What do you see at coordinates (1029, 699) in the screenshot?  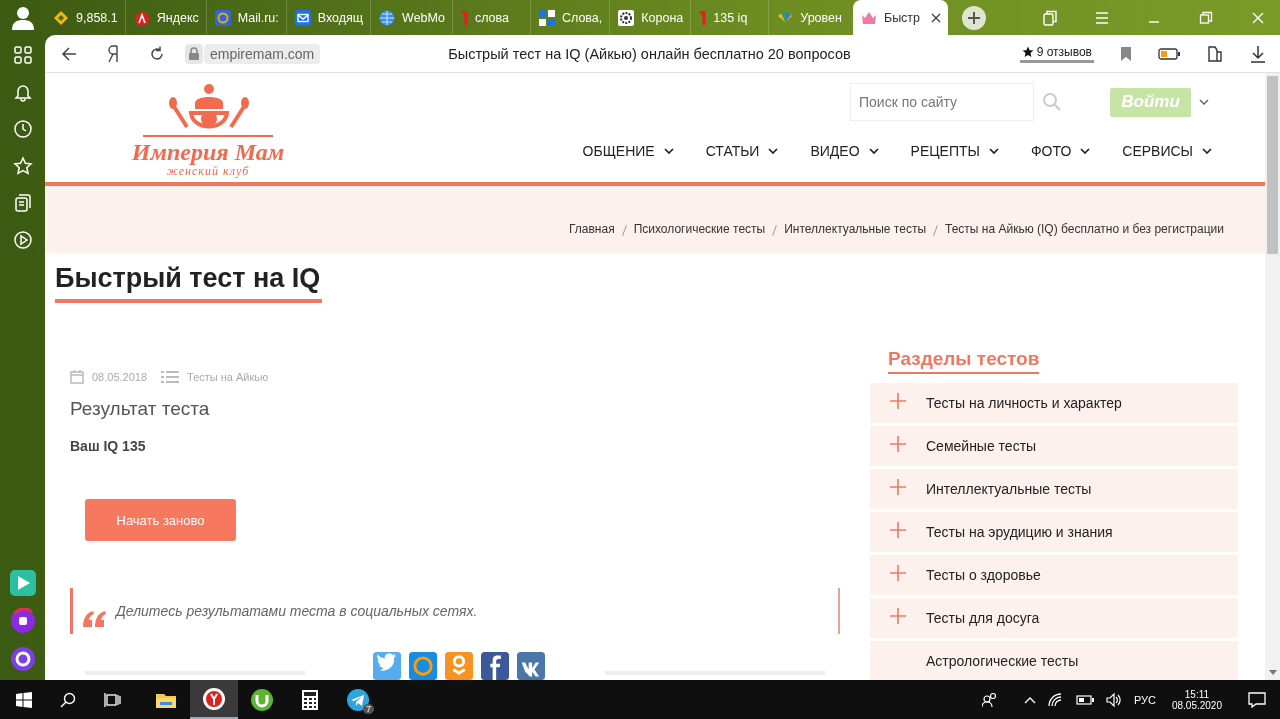 I see `chevron-up-icon` at bounding box center [1029, 699].